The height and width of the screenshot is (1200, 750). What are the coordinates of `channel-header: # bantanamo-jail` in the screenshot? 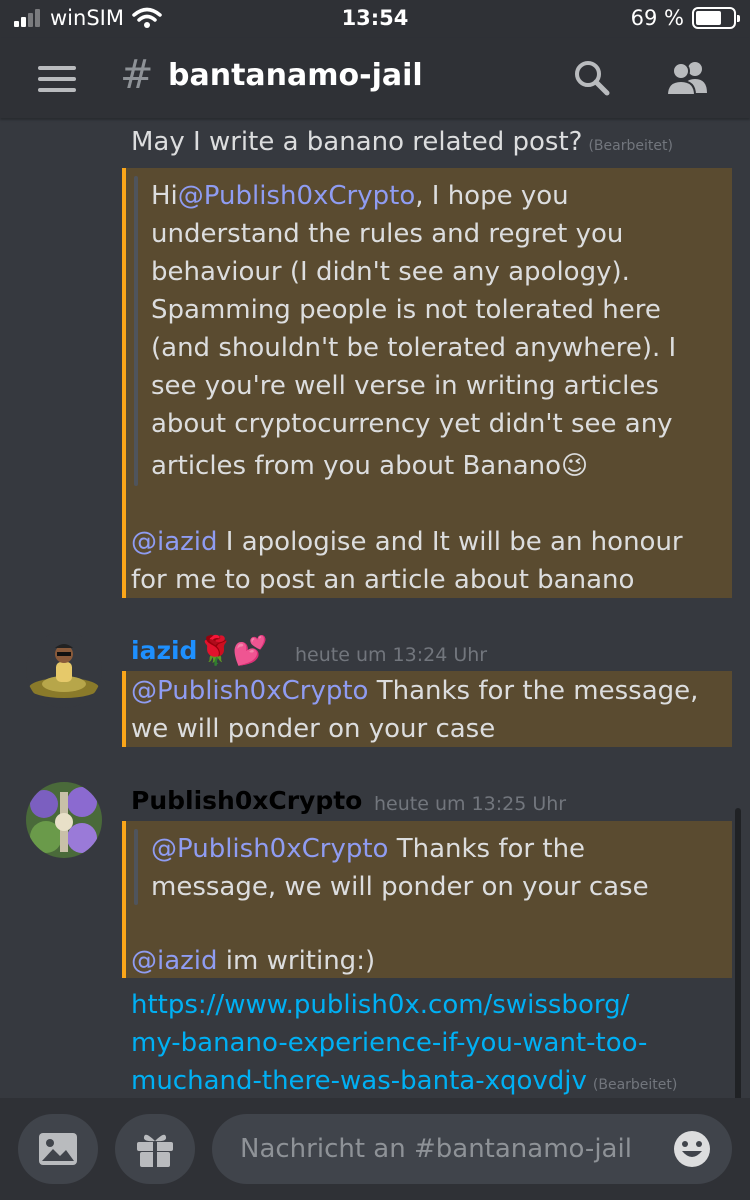 It's located at (375, 78).